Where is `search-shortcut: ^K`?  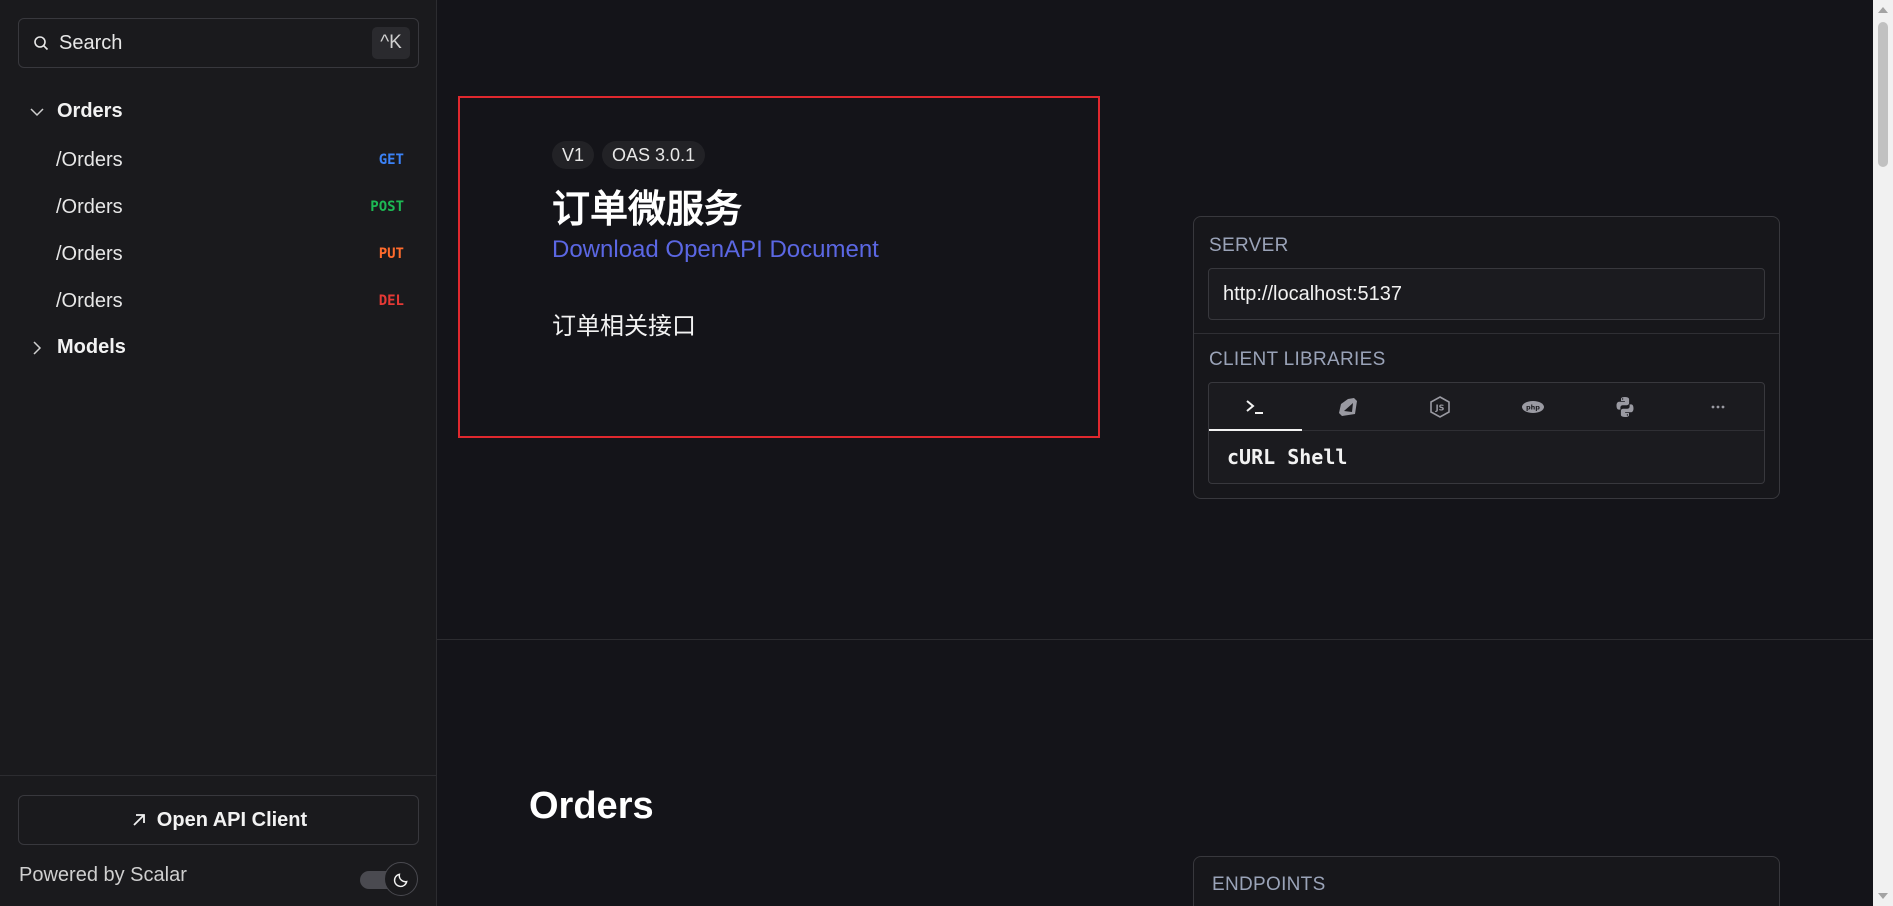 search-shortcut: ^K is located at coordinates (391, 43).